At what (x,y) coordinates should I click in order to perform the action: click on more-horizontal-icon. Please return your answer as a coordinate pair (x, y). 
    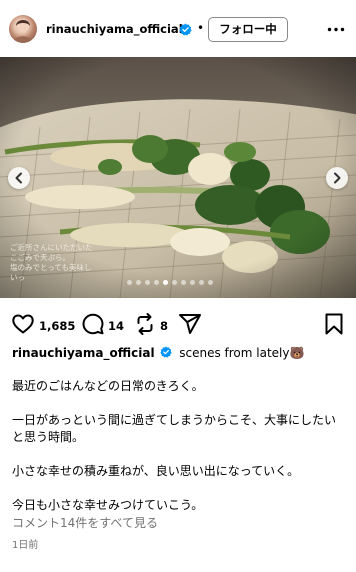
    Looking at the image, I should click on (336, 29).